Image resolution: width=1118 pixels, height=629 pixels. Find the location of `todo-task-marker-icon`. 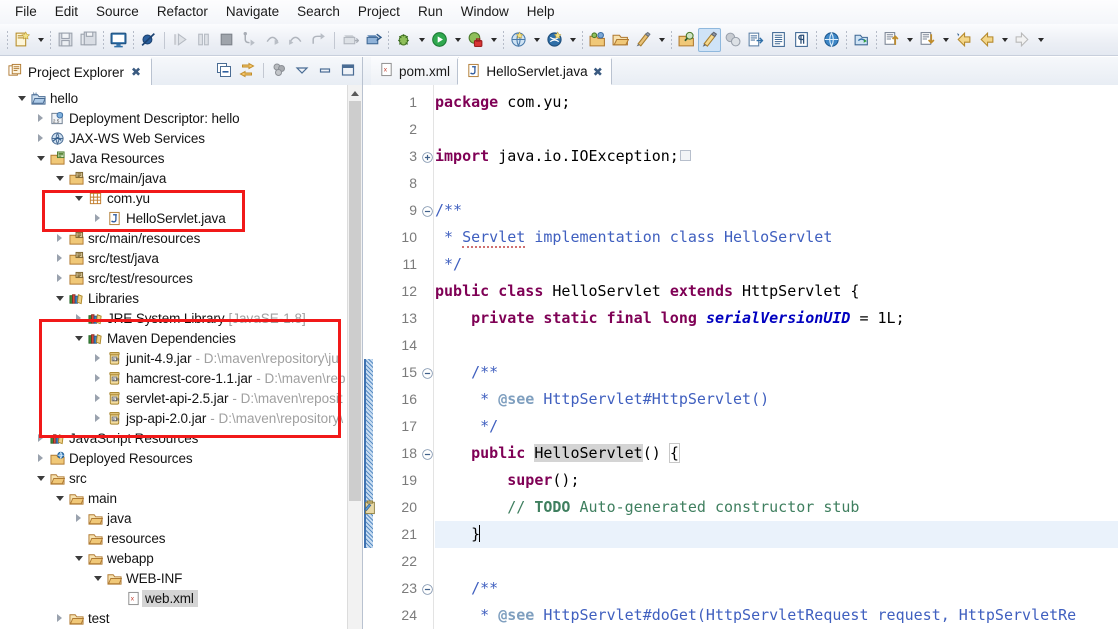

todo-task-marker-icon is located at coordinates (370, 507).